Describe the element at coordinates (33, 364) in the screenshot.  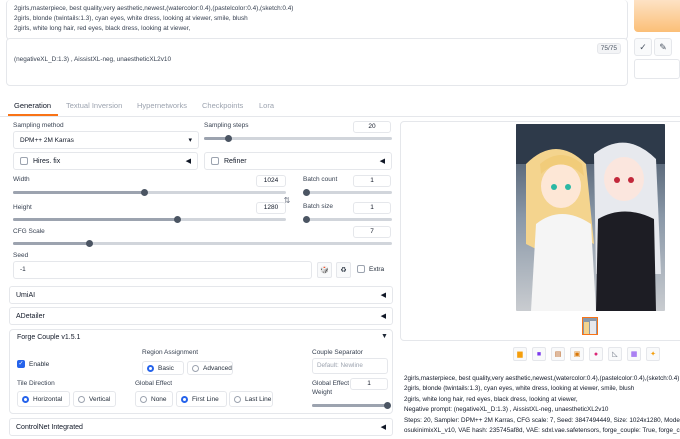
I see `couple-enable-toggle: ✓ Enable` at that location.